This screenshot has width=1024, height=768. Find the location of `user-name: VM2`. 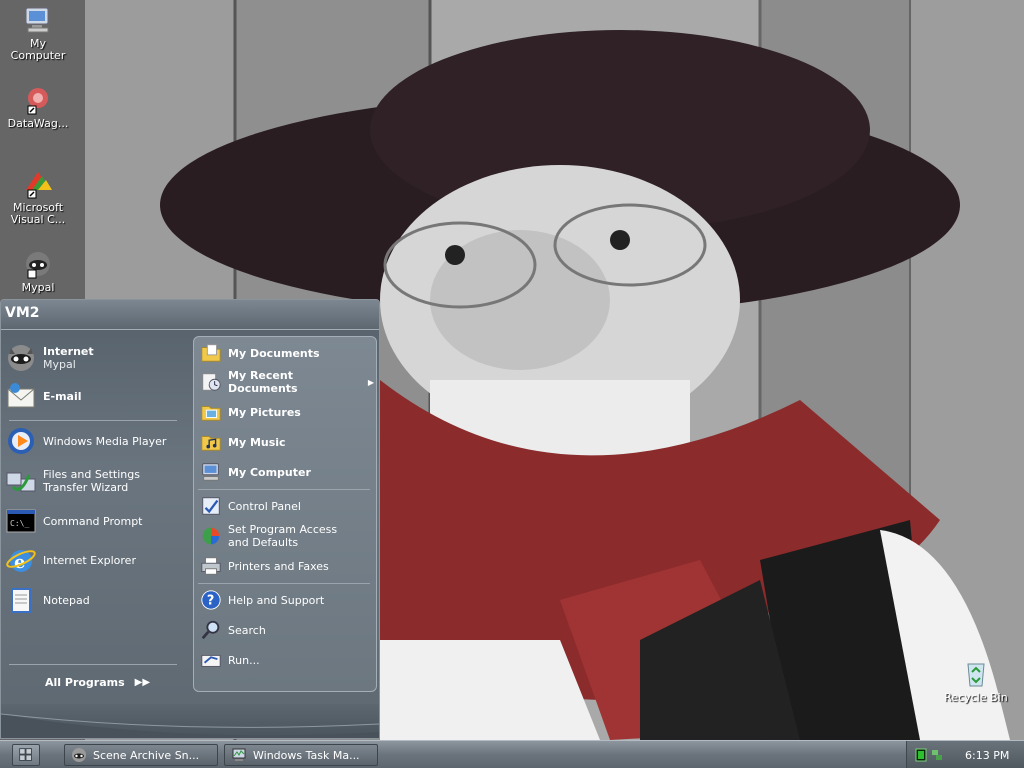

user-name: VM2 is located at coordinates (22, 313).